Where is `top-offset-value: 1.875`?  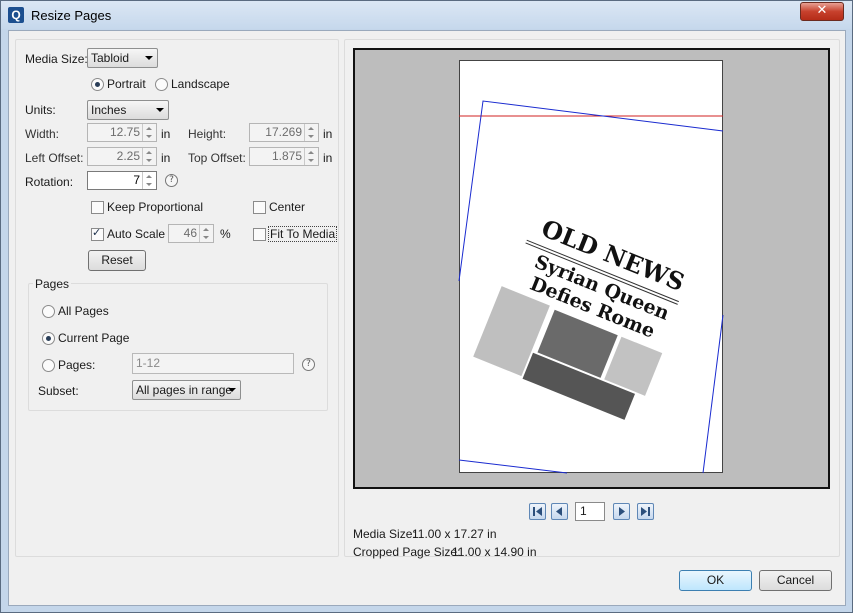 top-offset-value: 1.875 is located at coordinates (286, 156).